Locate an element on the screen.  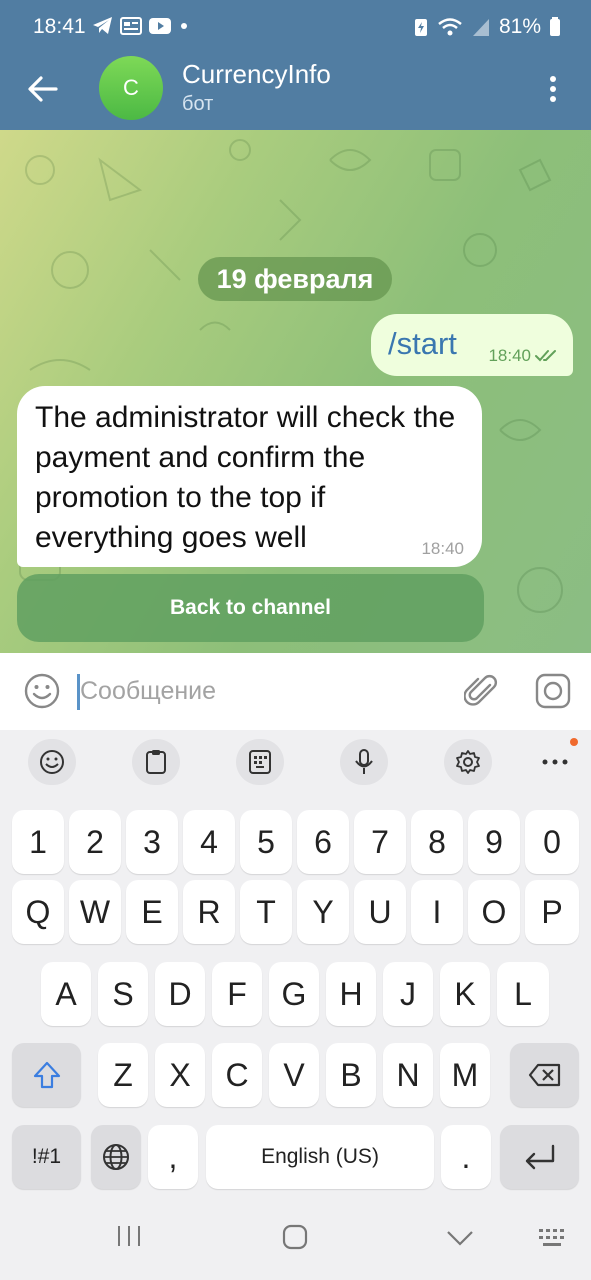
keyboard-grid-icon is located at coordinates (553, 1238).